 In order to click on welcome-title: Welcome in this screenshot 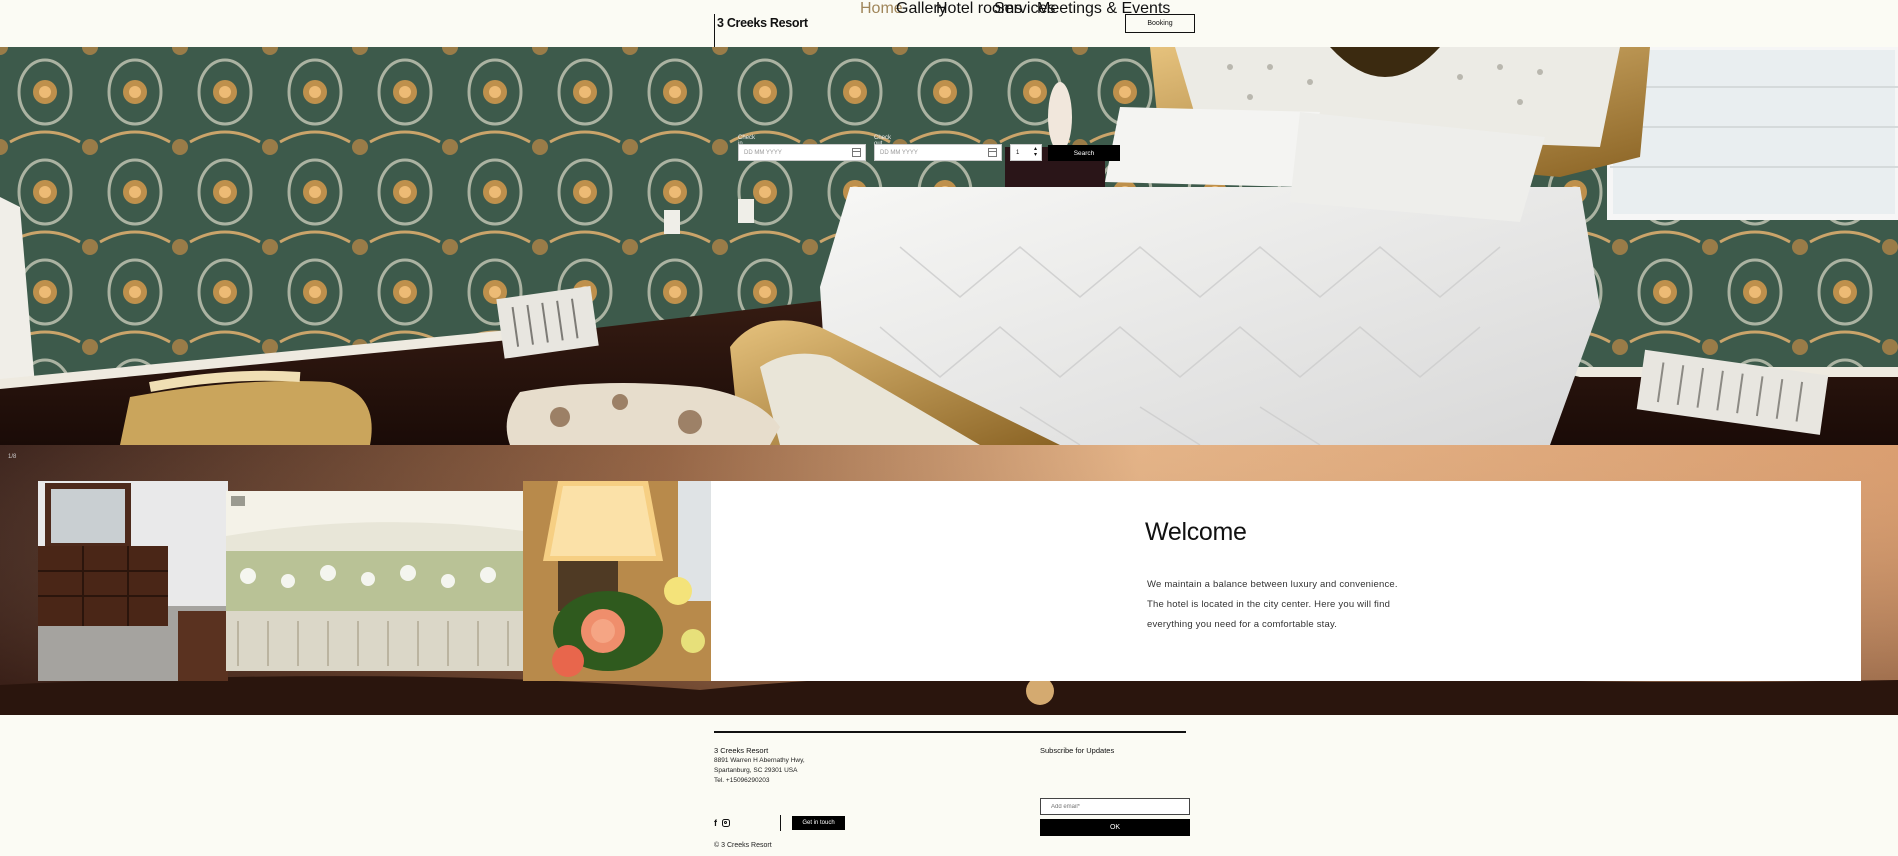, I will do `click(1196, 532)`.